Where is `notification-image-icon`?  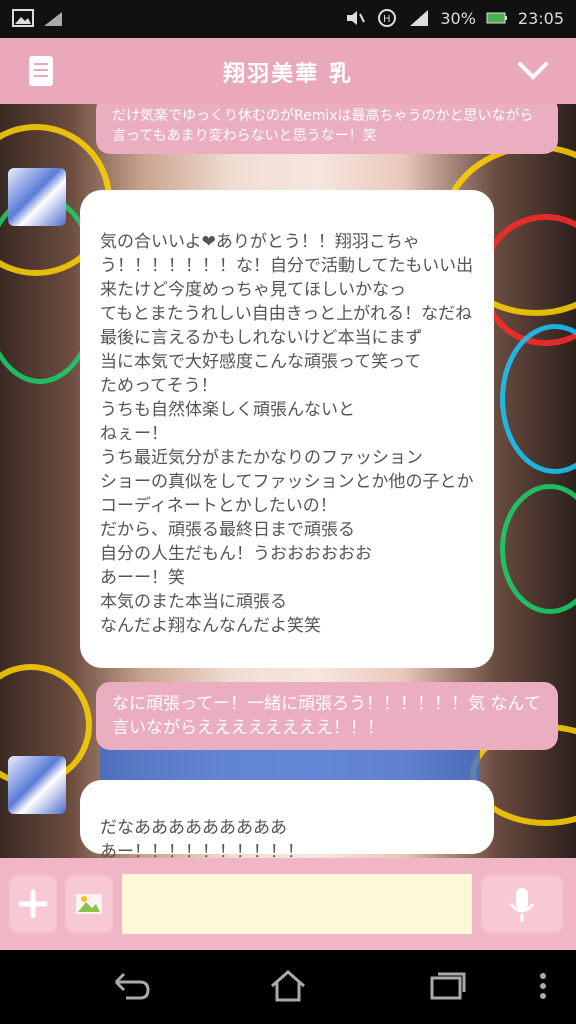 notification-image-icon is located at coordinates (23, 18).